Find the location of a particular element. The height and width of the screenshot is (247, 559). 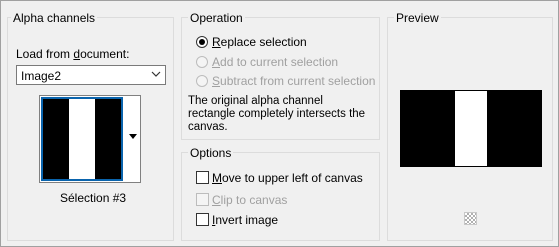

options-group-title: Options is located at coordinates (211, 153).